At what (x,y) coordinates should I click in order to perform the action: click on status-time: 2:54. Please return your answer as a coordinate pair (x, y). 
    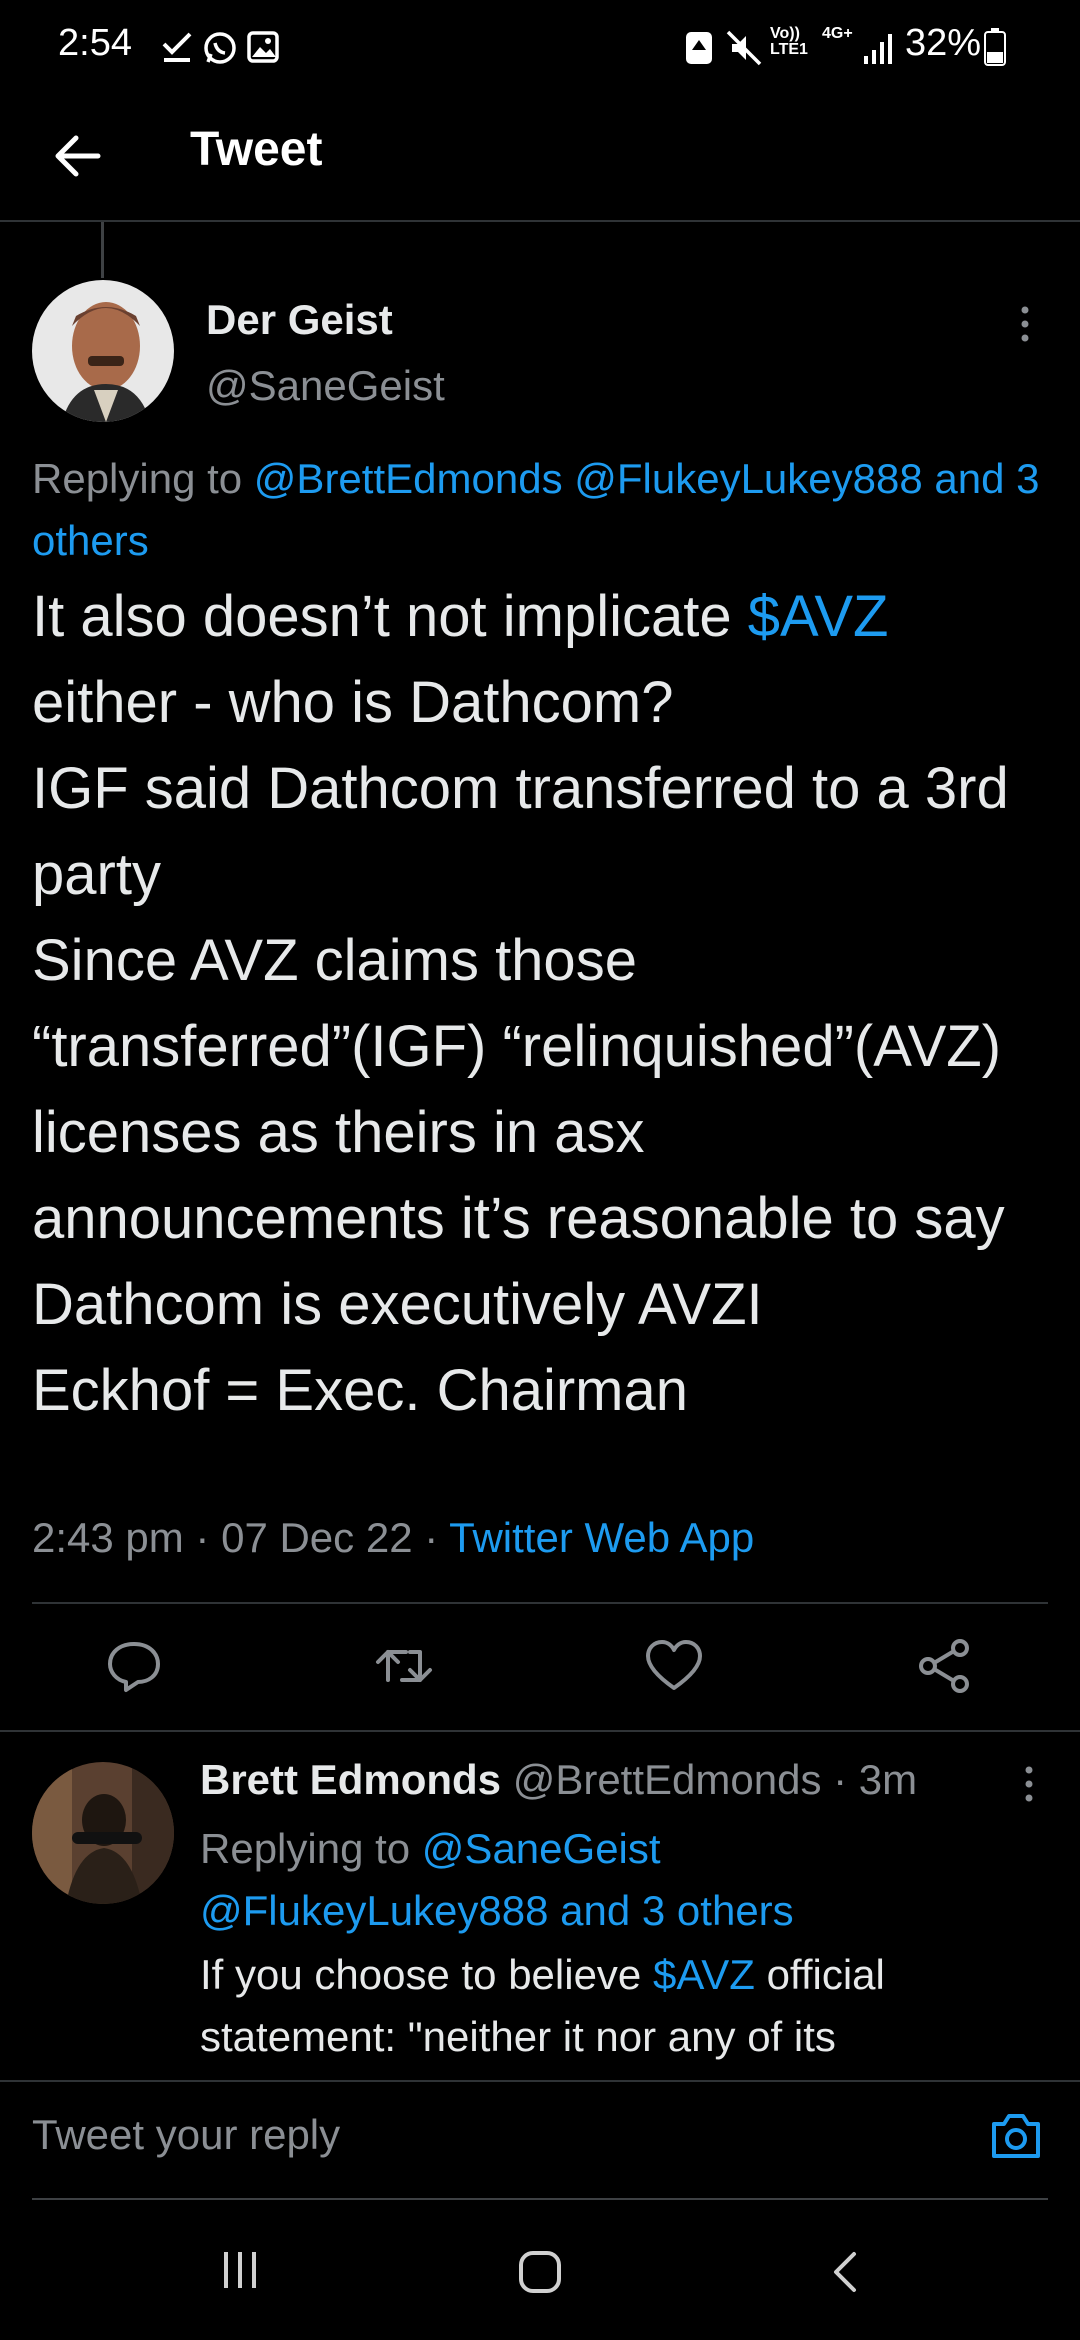
    Looking at the image, I should click on (95, 43).